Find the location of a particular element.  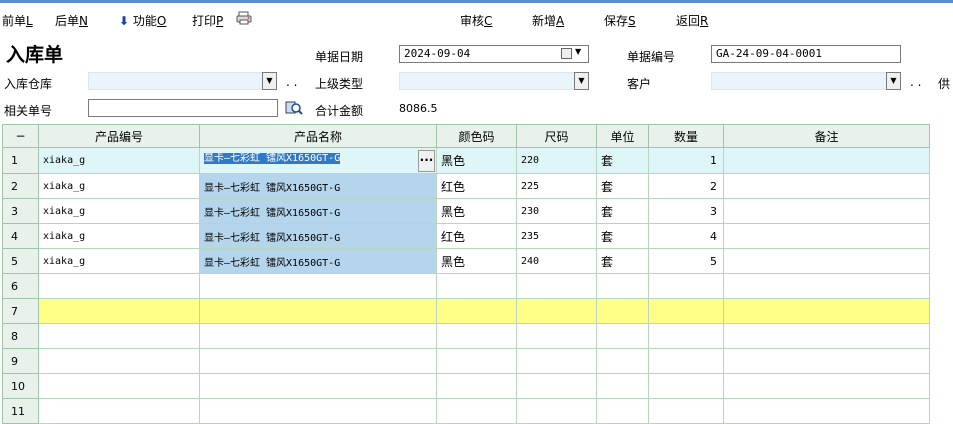

customer-ellipsis: . . is located at coordinates (915, 82).